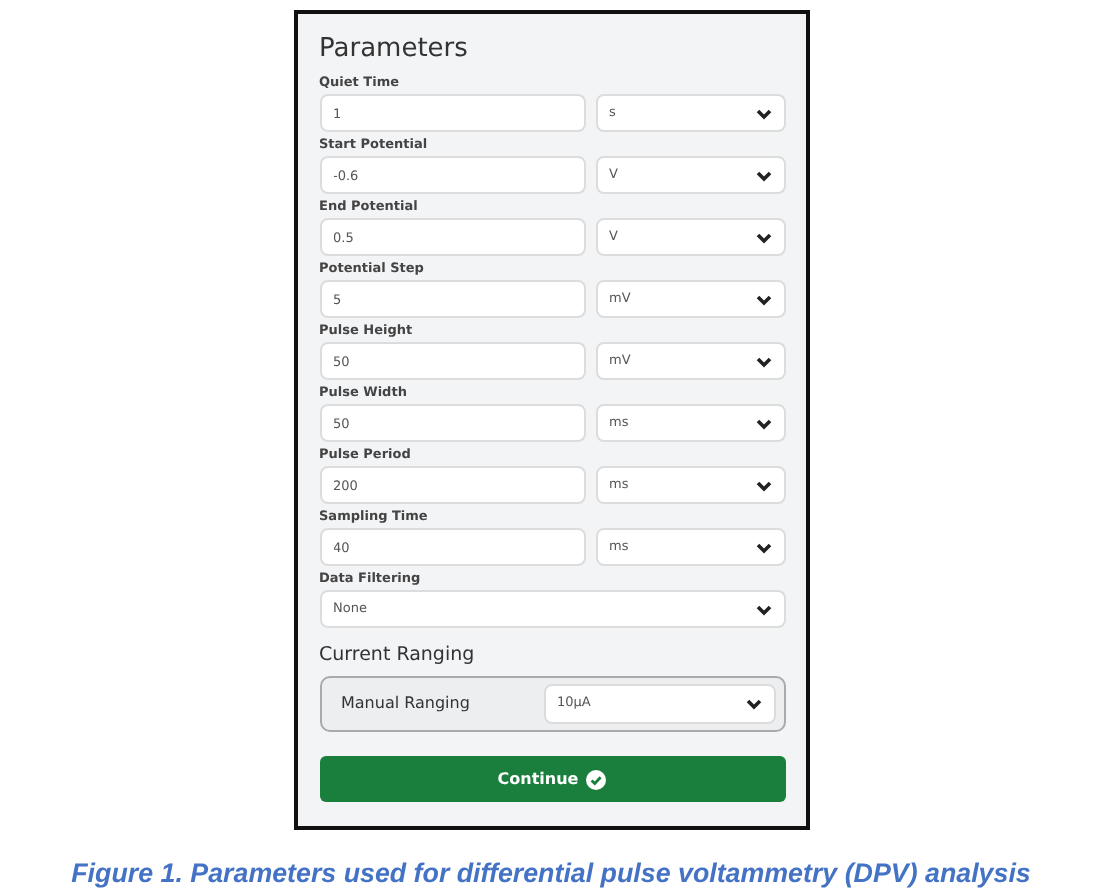 The image size is (1102, 894). Describe the element at coordinates (596, 779) in the screenshot. I see `check-circle-icon` at that location.